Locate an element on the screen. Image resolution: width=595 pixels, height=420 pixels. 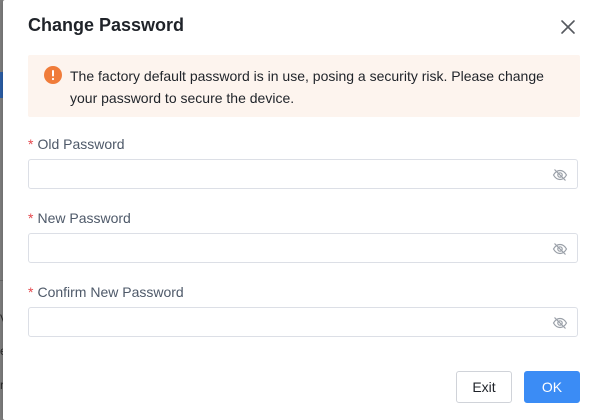
close-button is located at coordinates (568, 27).